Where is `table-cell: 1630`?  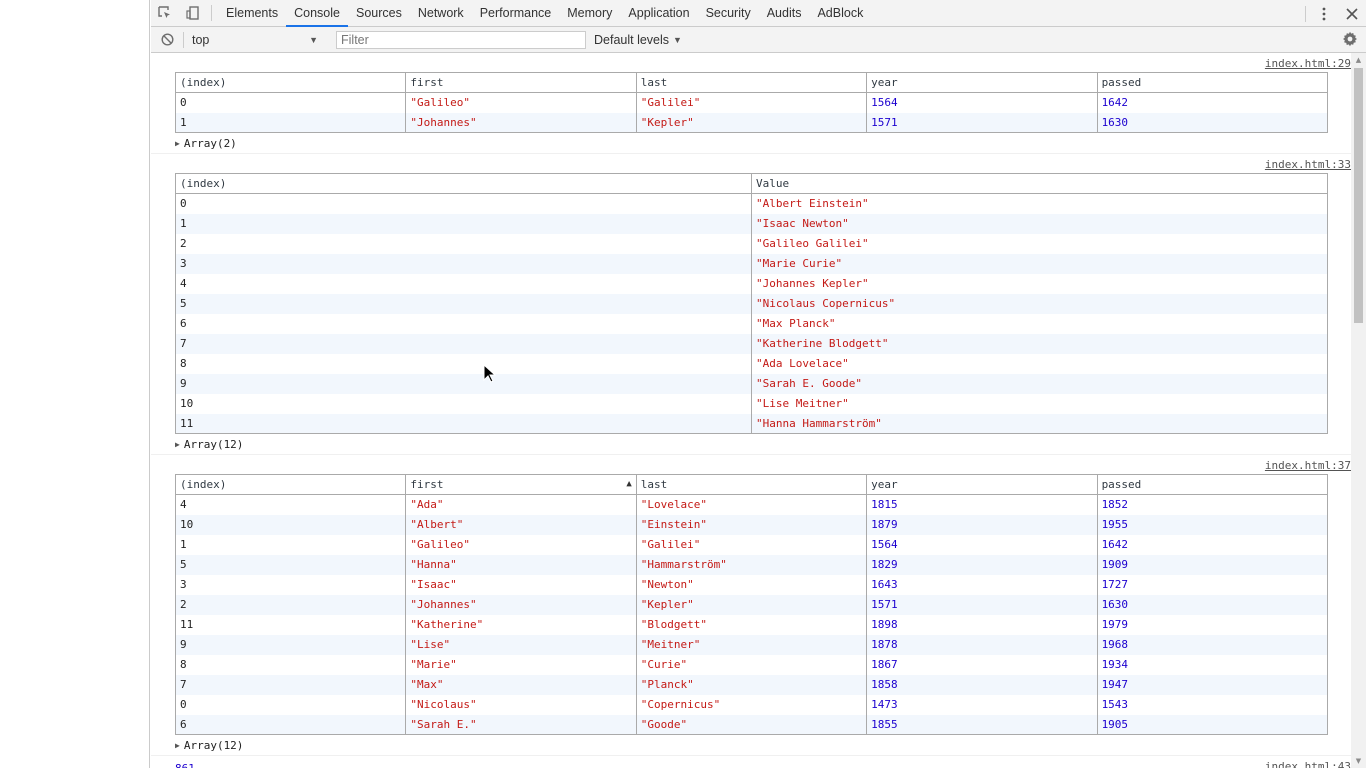 table-cell: 1630 is located at coordinates (1213, 122).